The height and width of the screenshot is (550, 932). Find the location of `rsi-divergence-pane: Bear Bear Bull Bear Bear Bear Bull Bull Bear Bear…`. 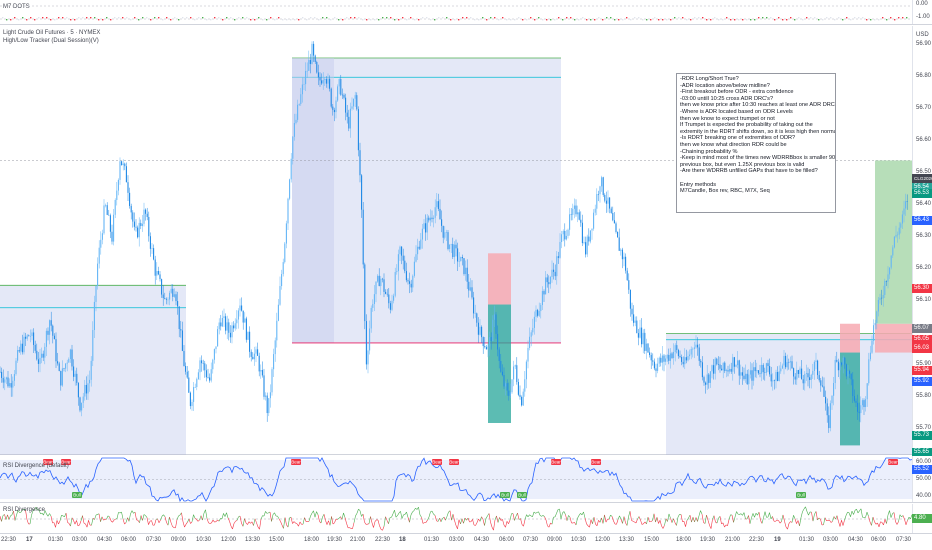

rsi-divergence-pane: Bear Bear Bull Bear Bear Bear Bull Bull Bear Bear… is located at coordinates (466, 479).